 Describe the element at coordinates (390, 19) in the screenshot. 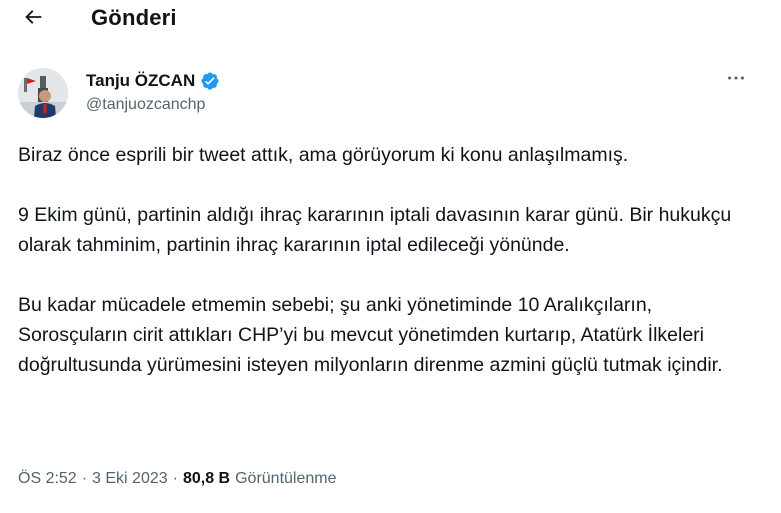

I see `top-bar: Gönderi` at that location.